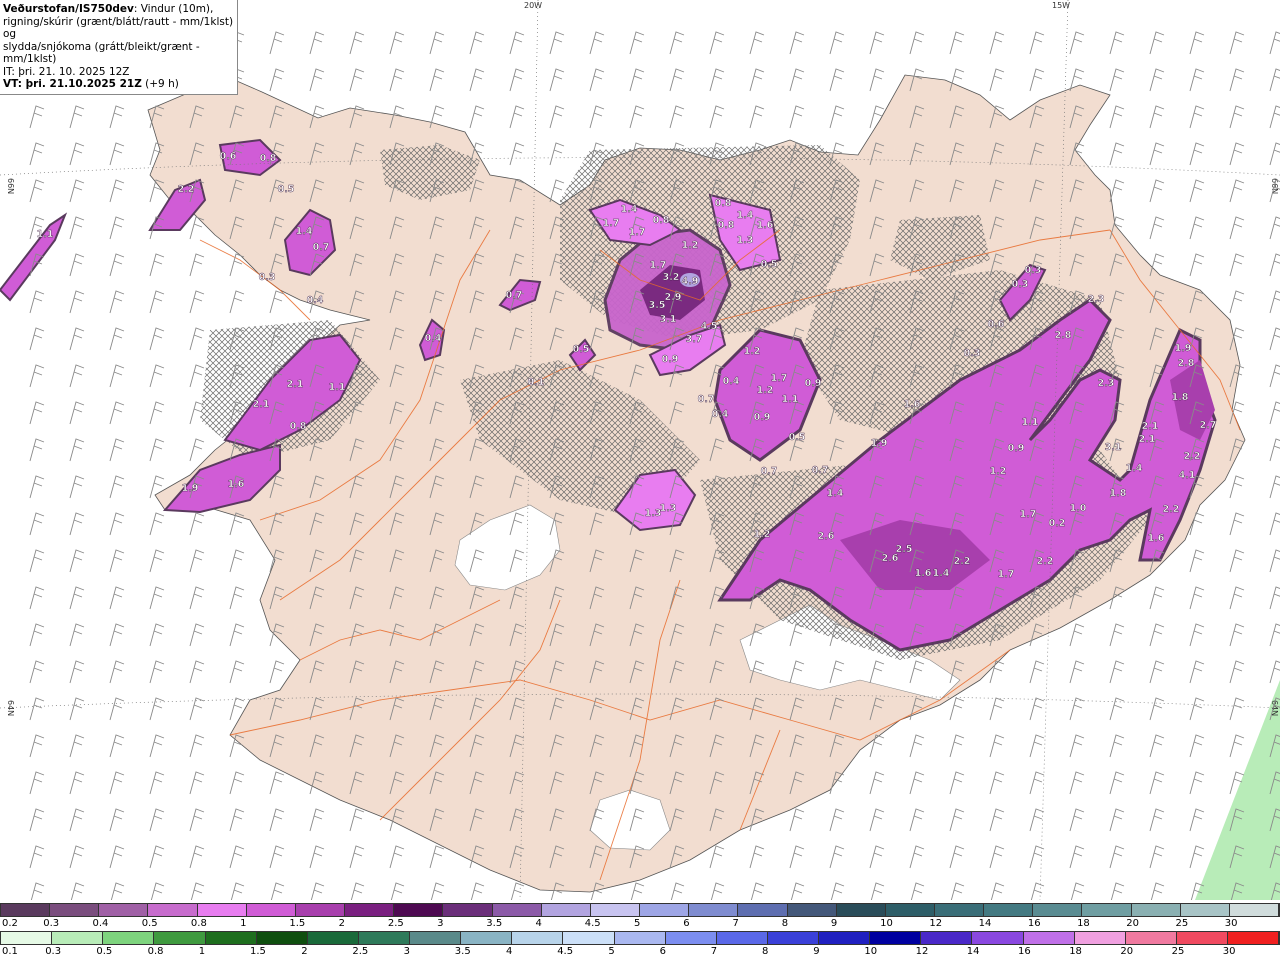 The image size is (1280, 960). I want to click on precip-value-label: 0.5, so click(769, 264).